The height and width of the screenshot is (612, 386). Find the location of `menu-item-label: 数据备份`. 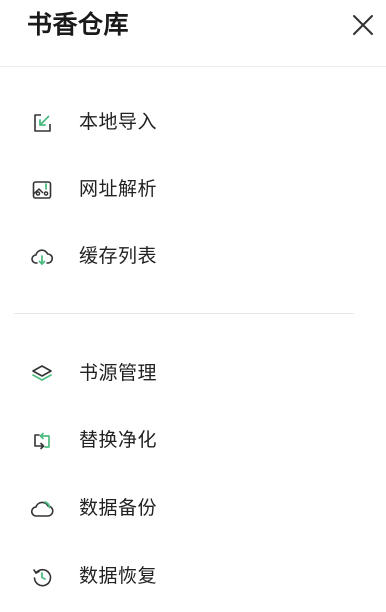

menu-item-label: 数据备份 is located at coordinates (118, 508).